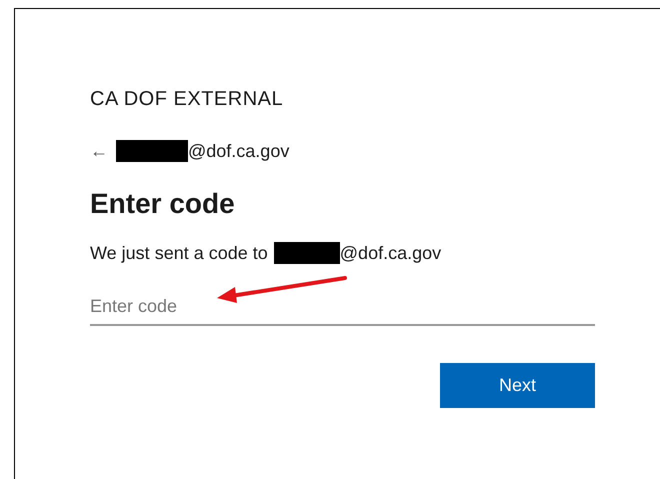  What do you see at coordinates (163, 204) in the screenshot?
I see `page-heading: Enter code` at bounding box center [163, 204].